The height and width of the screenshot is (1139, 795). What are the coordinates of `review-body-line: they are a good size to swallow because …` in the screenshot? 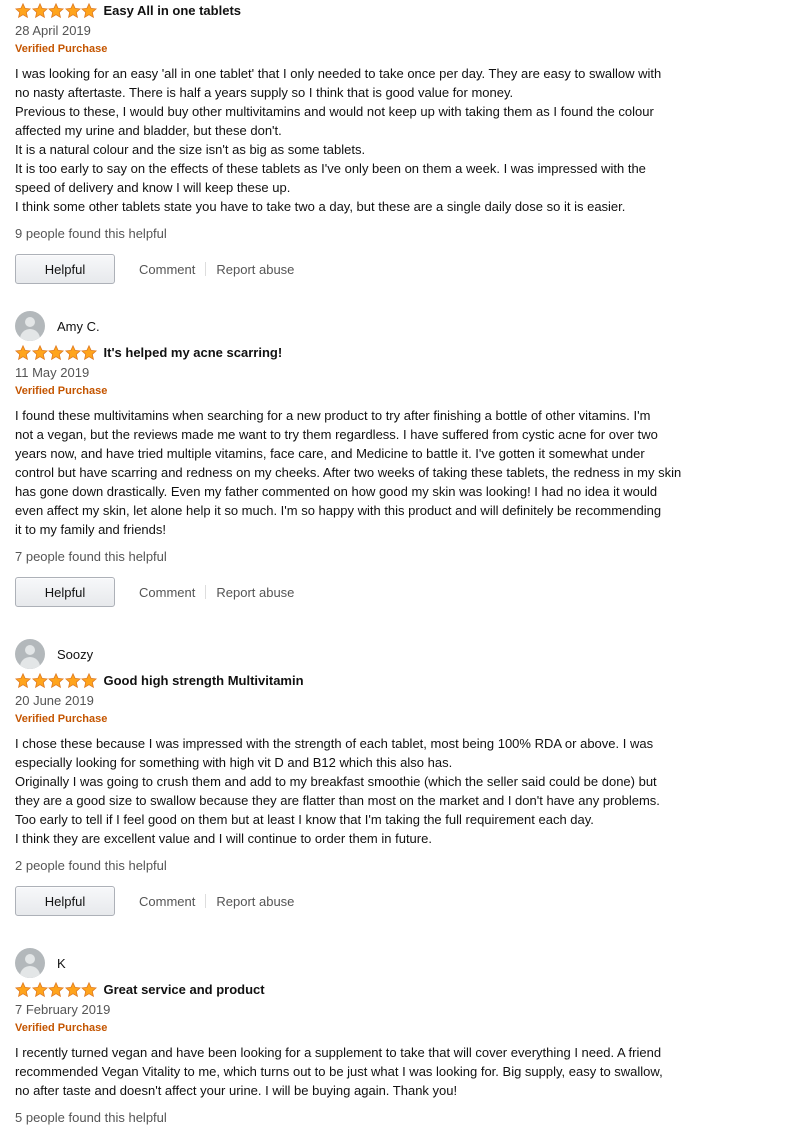 It's located at (337, 800).